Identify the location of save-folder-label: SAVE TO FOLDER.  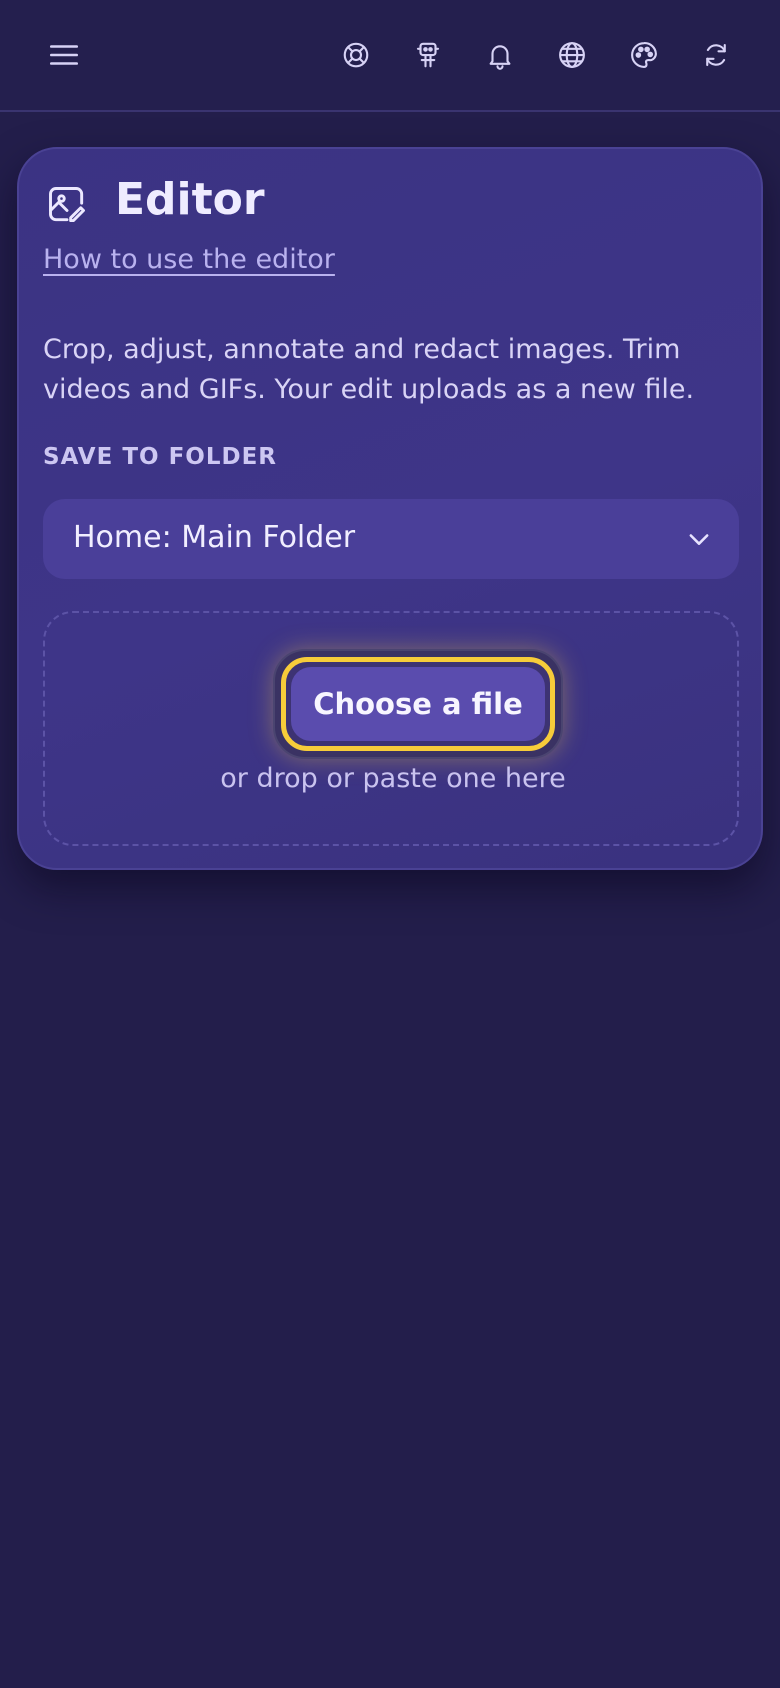
(160, 457).